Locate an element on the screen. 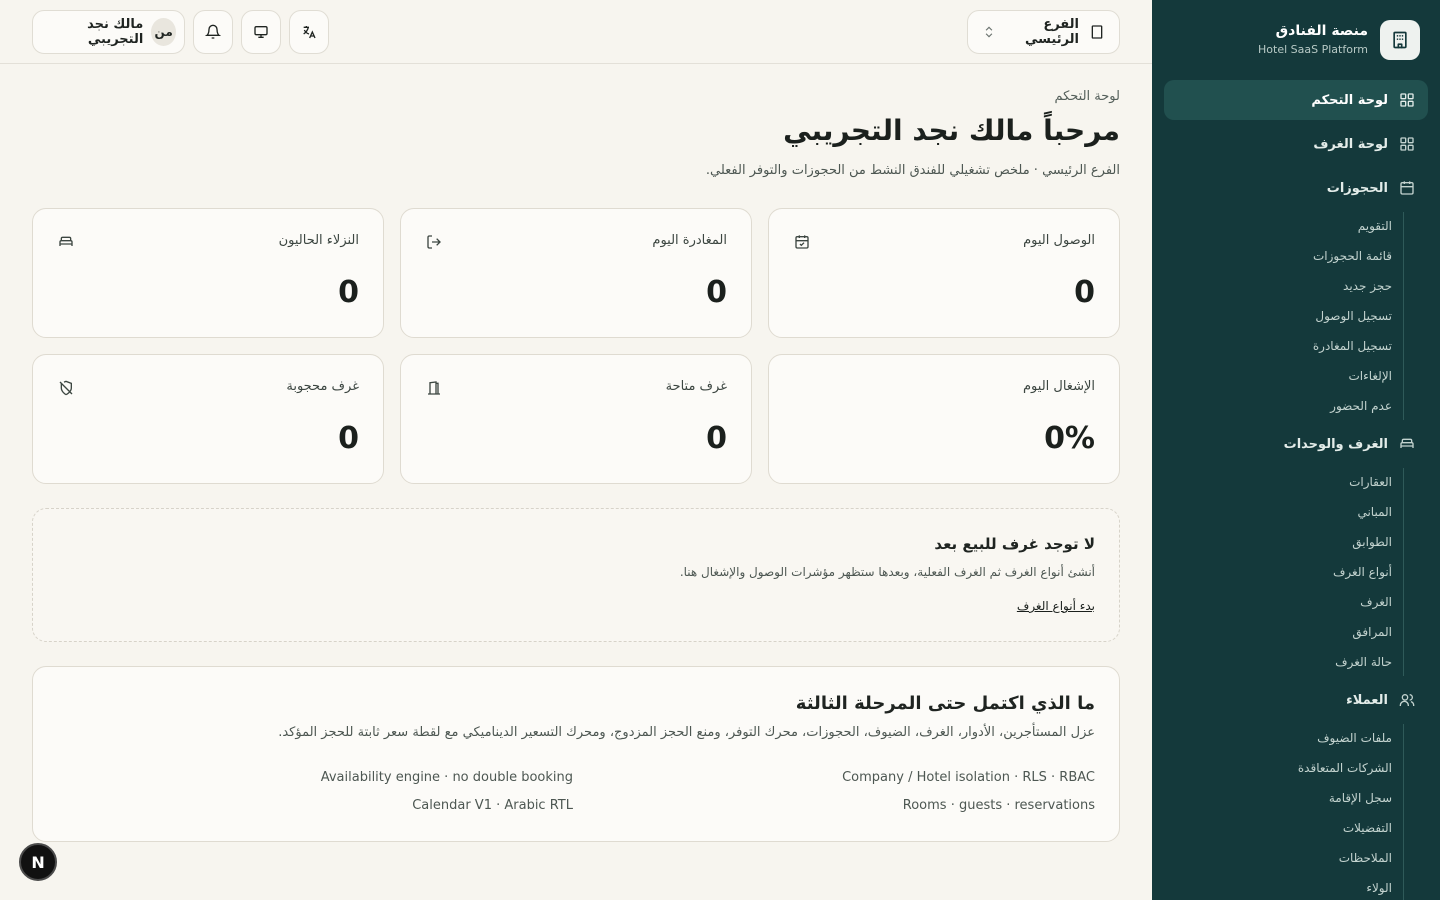 The width and height of the screenshot is (1440, 900). sidebar-subitem-new-booking: حجز جديد is located at coordinates (1367, 286).